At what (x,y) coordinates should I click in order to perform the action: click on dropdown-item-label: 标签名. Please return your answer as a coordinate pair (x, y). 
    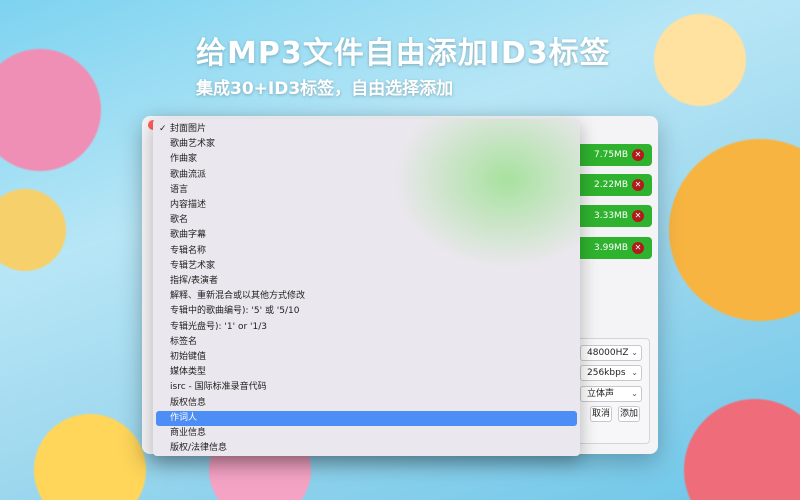
    Looking at the image, I should click on (184, 341).